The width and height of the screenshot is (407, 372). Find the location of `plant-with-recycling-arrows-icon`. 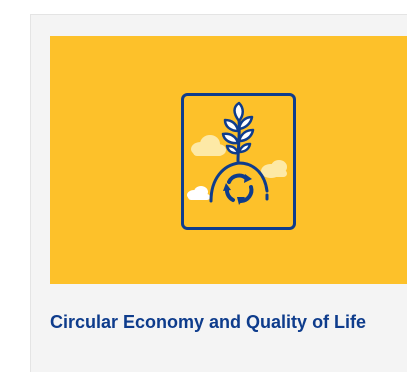

plant-with-recycling-arrows-icon is located at coordinates (238, 161).